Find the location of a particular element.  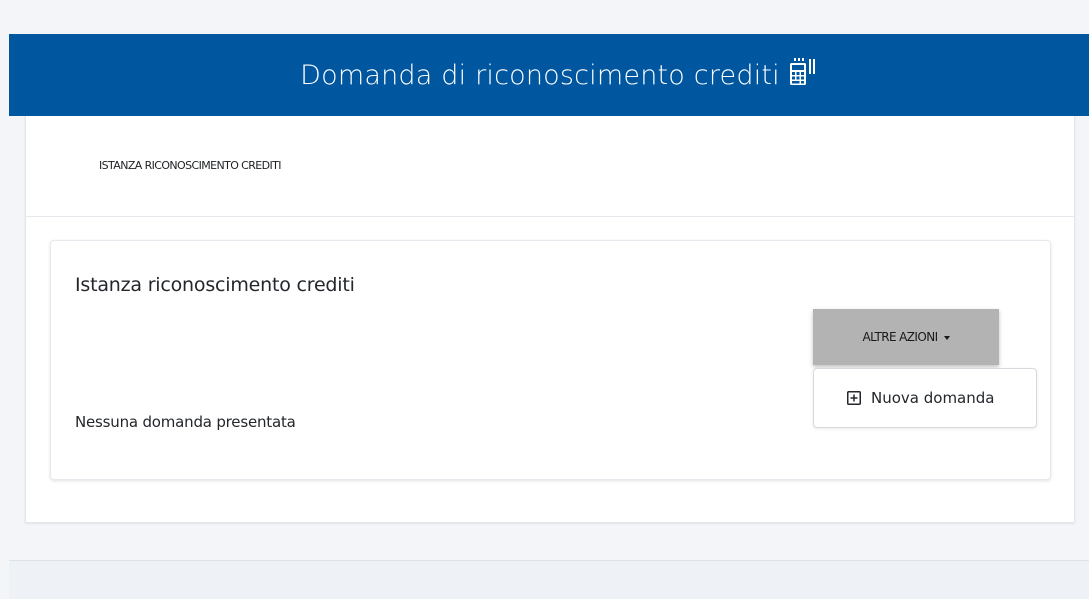

page-title-wrap: Domanda di riconoscimento crediti is located at coordinates (559, 74).